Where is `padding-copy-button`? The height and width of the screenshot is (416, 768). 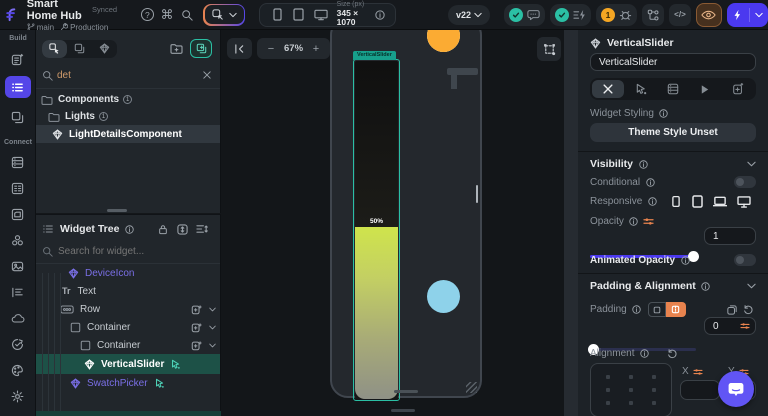
padding-copy-button is located at coordinates (732, 309).